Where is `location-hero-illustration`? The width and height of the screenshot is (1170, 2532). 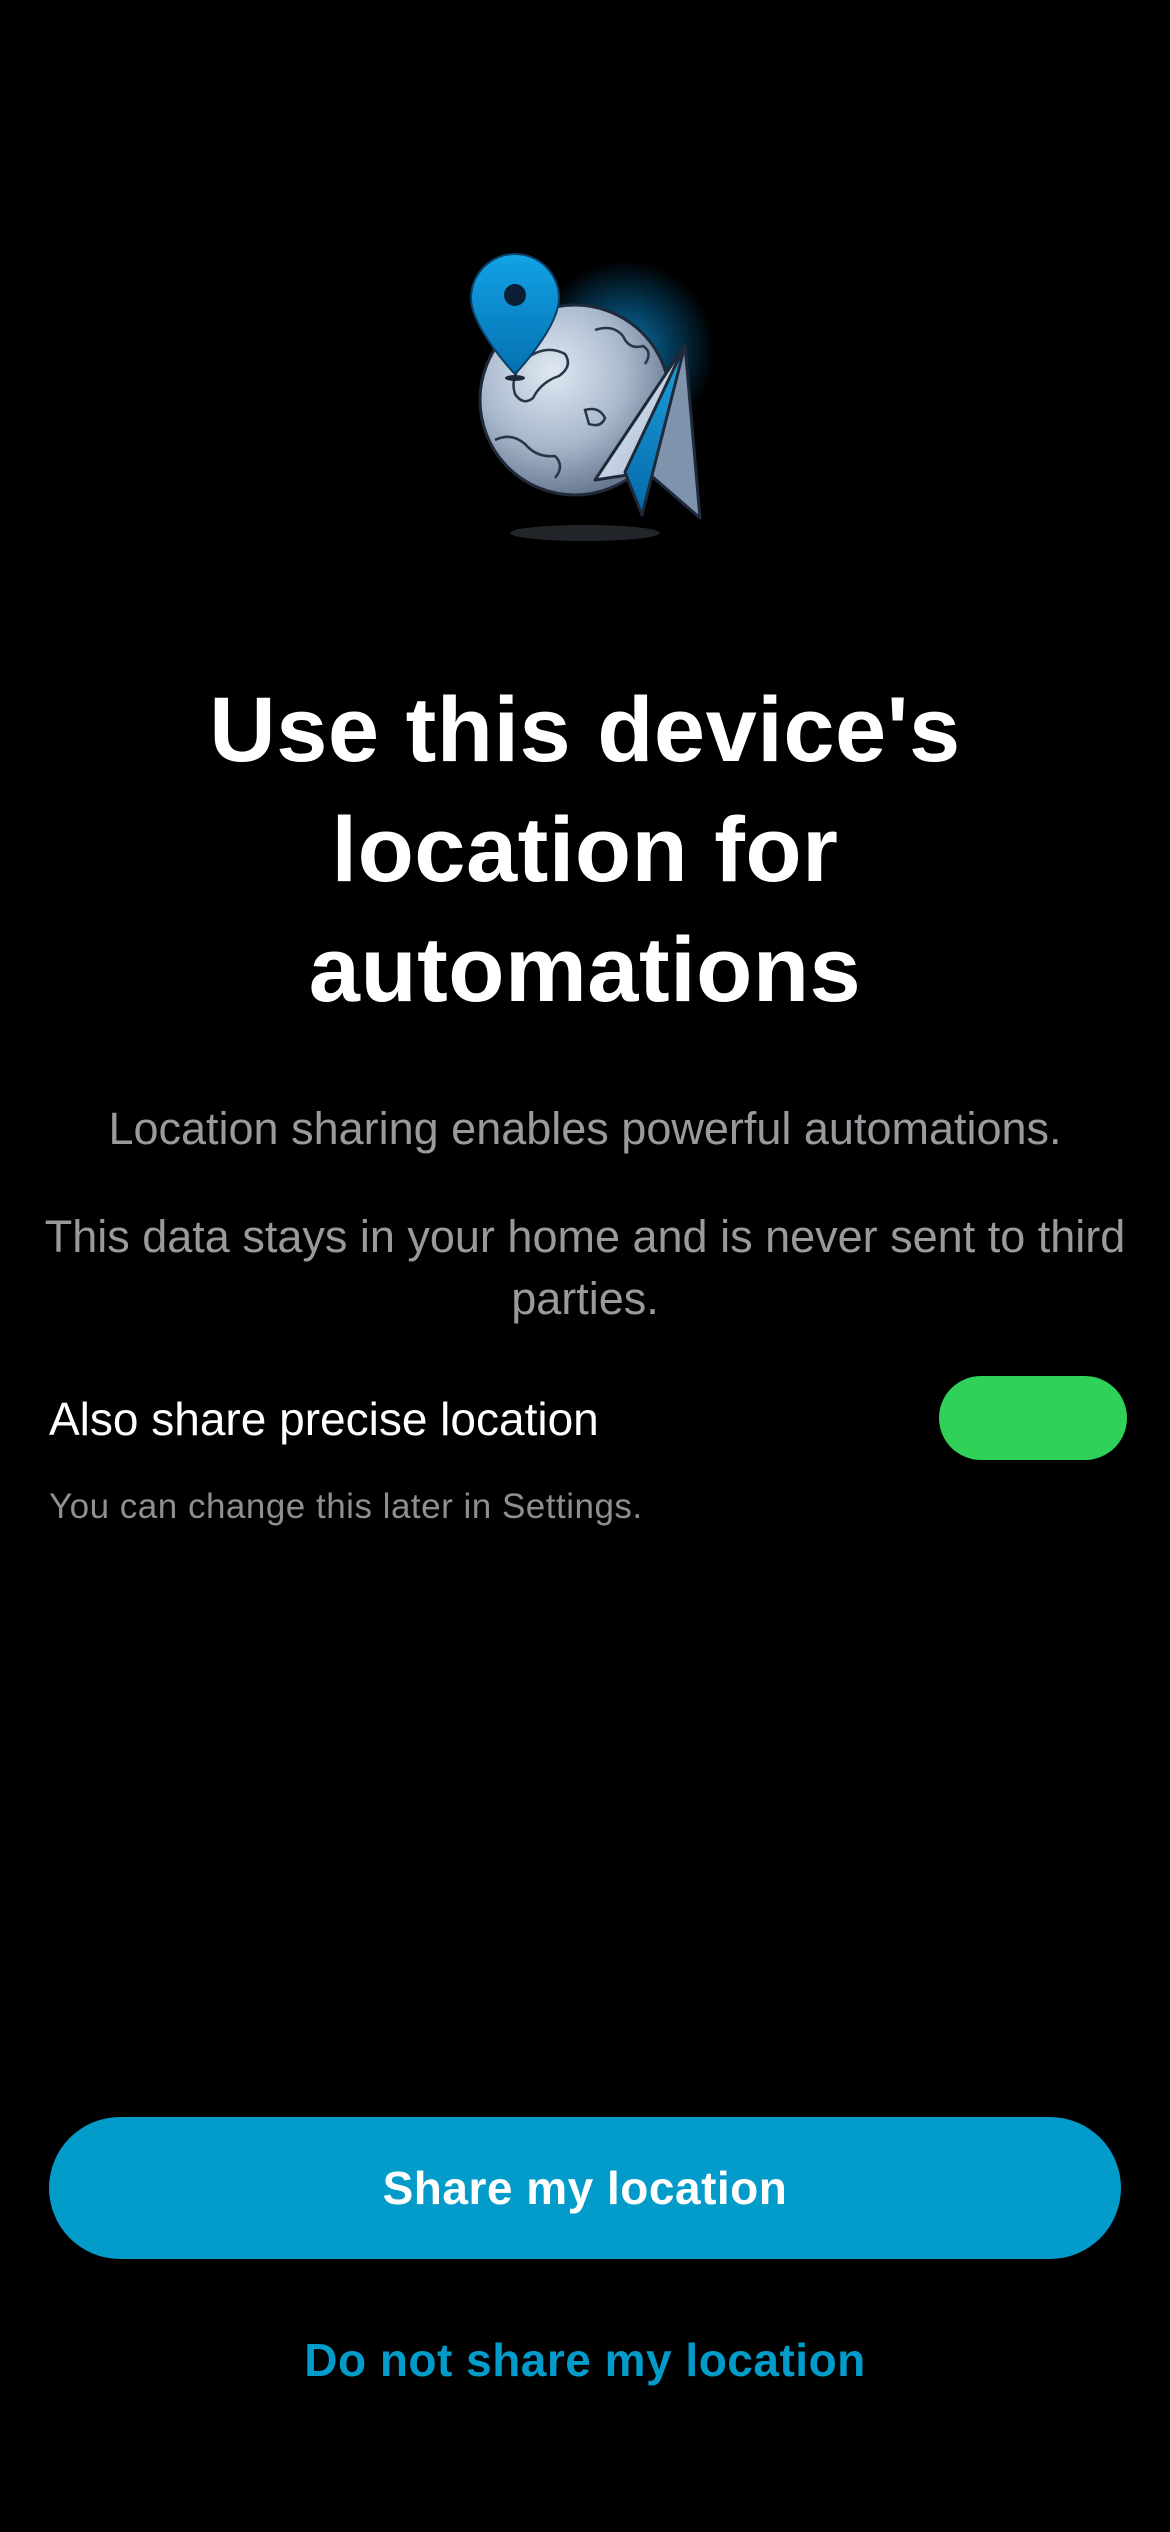 location-hero-illustration is located at coordinates (590, 395).